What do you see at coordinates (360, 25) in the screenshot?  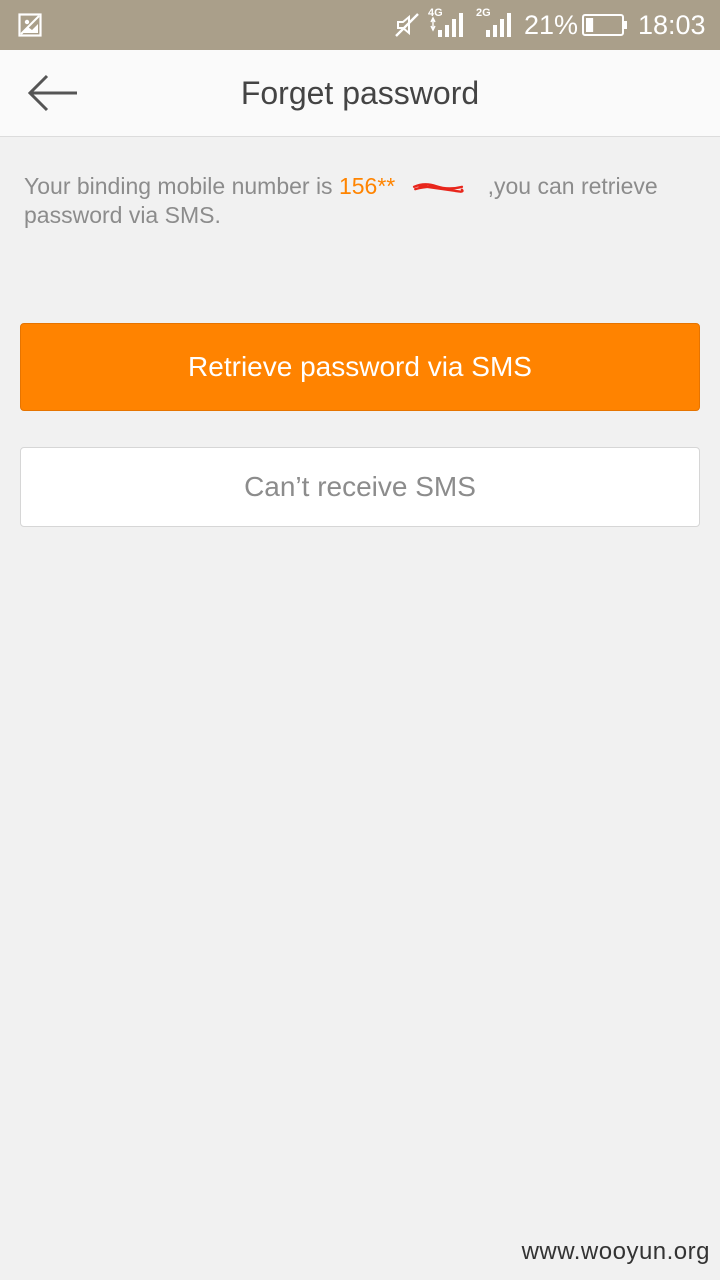 I see `status-bar: 4G 2G 21% 18:03` at bounding box center [360, 25].